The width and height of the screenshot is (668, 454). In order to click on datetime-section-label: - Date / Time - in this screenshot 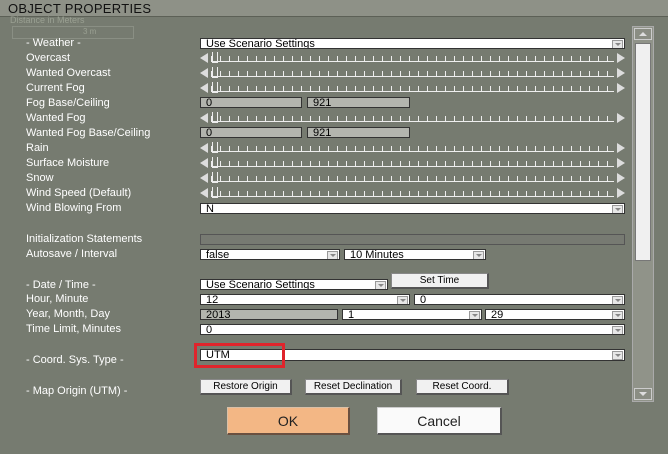, I will do `click(61, 285)`.